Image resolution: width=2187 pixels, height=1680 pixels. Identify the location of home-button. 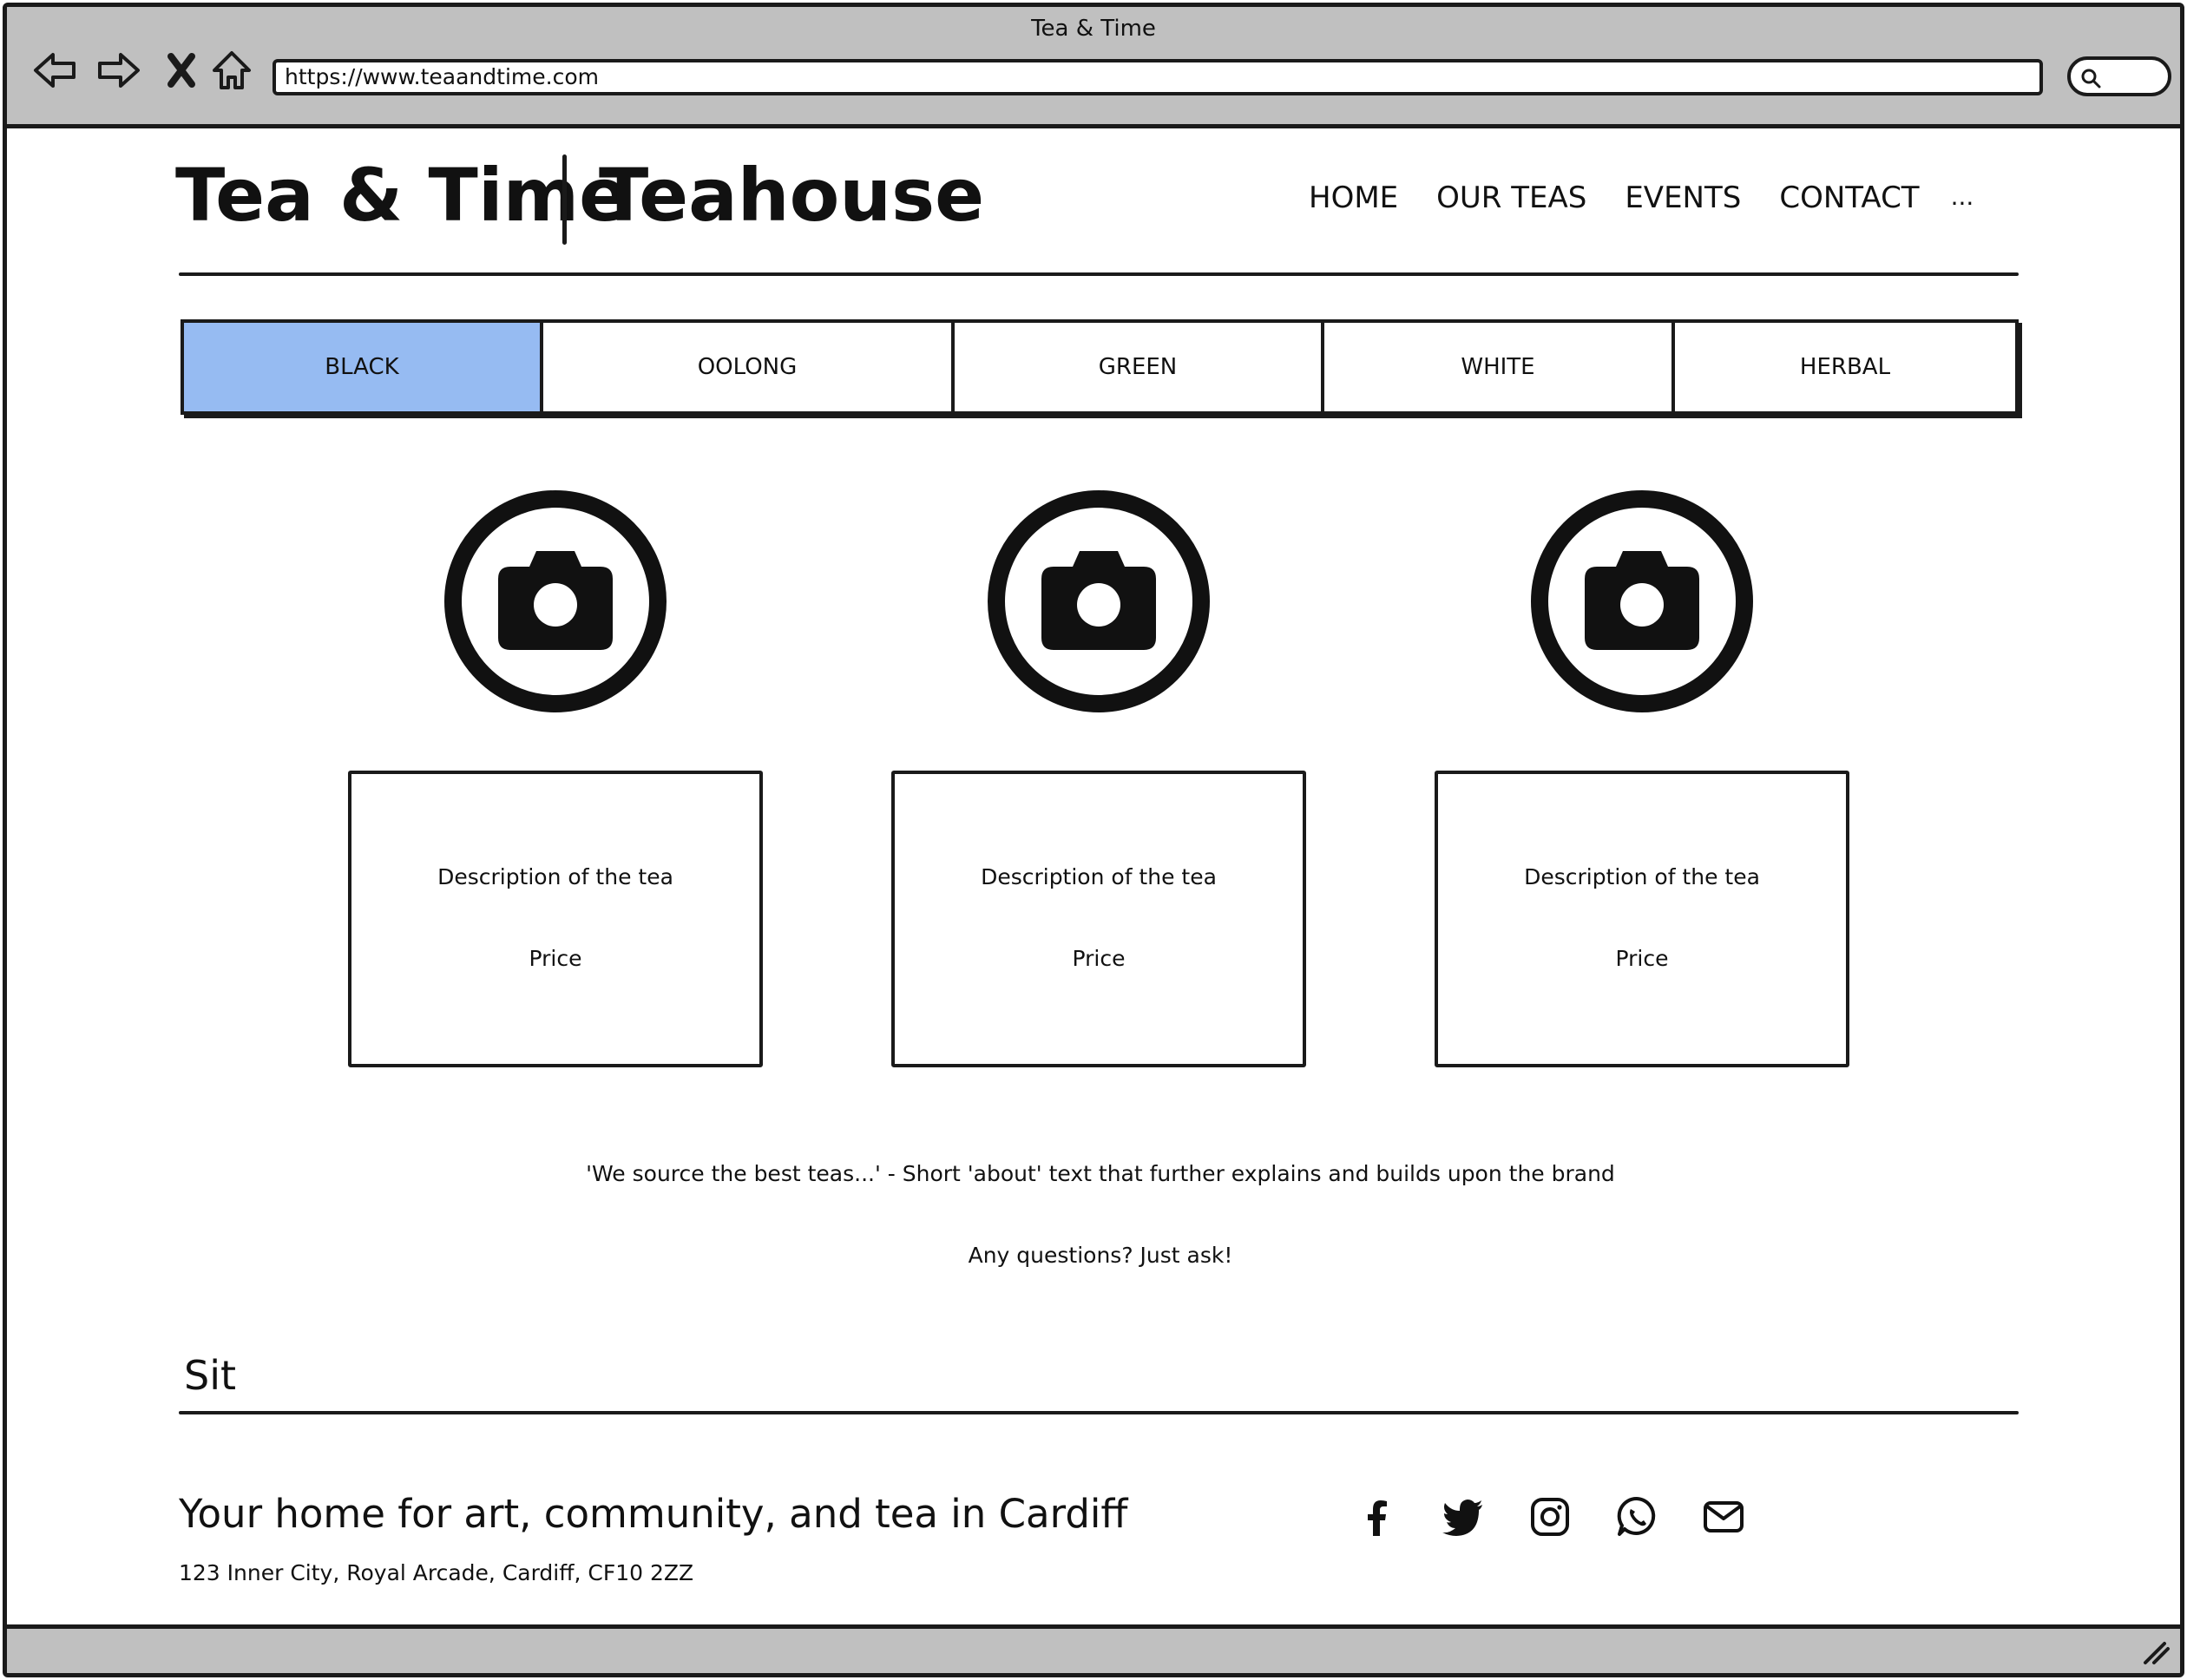
(232, 70).